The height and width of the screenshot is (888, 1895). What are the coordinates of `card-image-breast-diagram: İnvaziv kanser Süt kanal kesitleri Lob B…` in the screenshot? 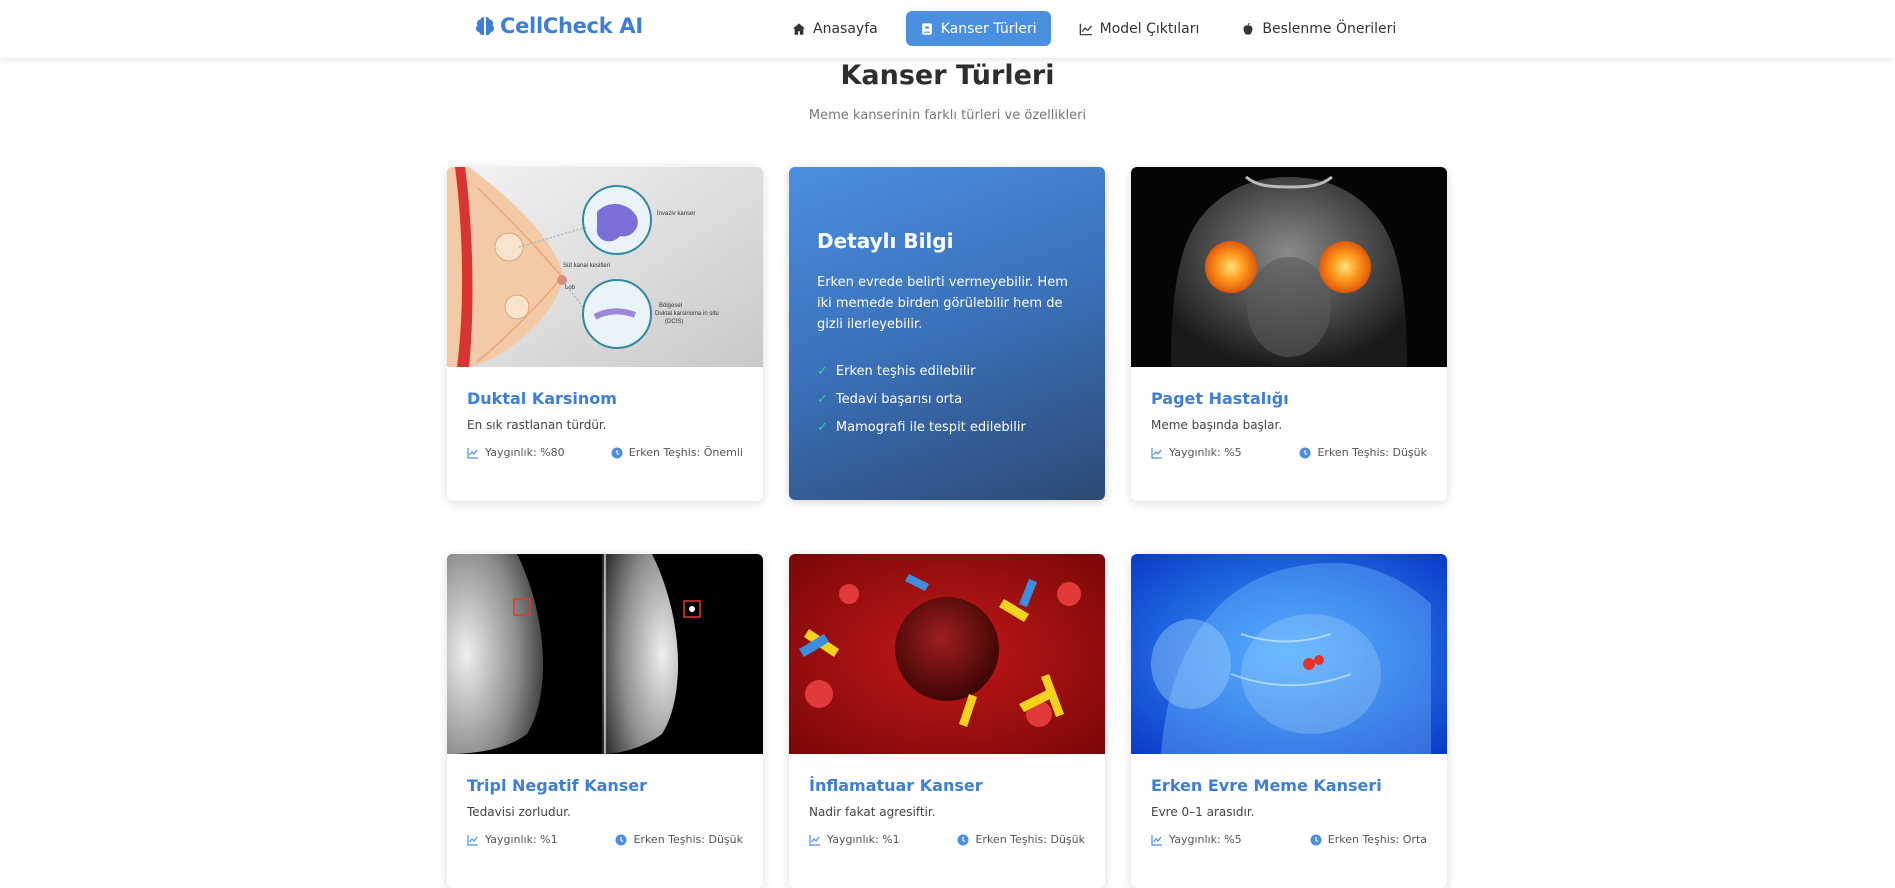 It's located at (605, 267).